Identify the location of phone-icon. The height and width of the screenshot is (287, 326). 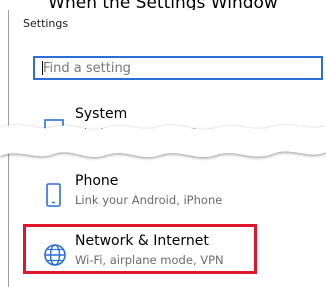
(53, 195).